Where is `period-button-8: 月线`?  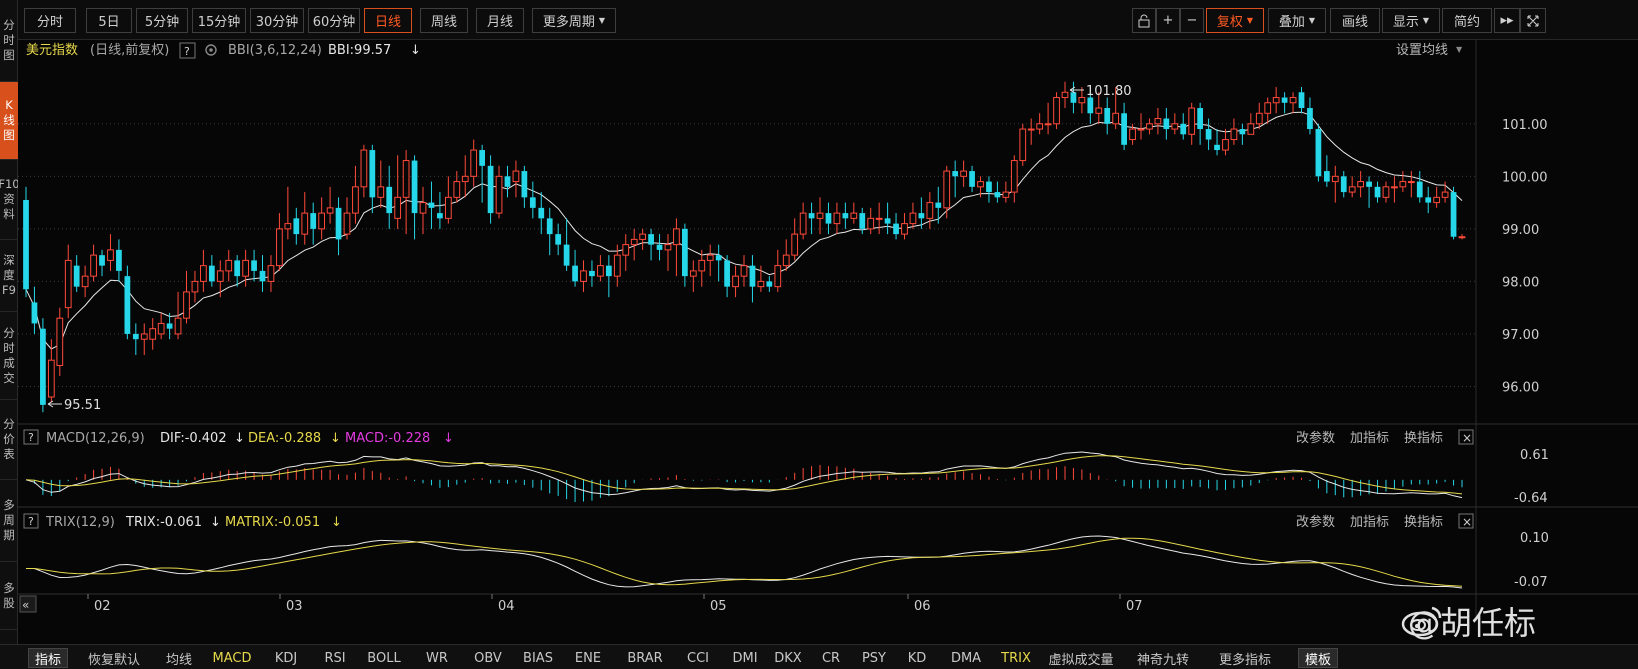 period-button-8: 月线 is located at coordinates (500, 20).